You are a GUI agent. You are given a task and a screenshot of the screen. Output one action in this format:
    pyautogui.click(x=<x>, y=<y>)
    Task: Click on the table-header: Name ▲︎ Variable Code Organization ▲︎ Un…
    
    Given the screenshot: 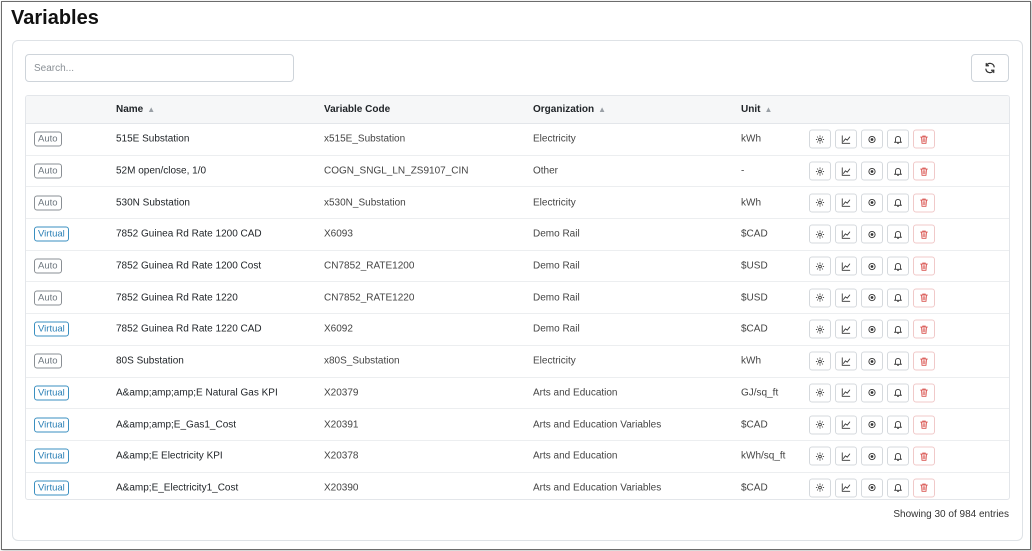 What is the action you would take?
    pyautogui.click(x=517, y=110)
    